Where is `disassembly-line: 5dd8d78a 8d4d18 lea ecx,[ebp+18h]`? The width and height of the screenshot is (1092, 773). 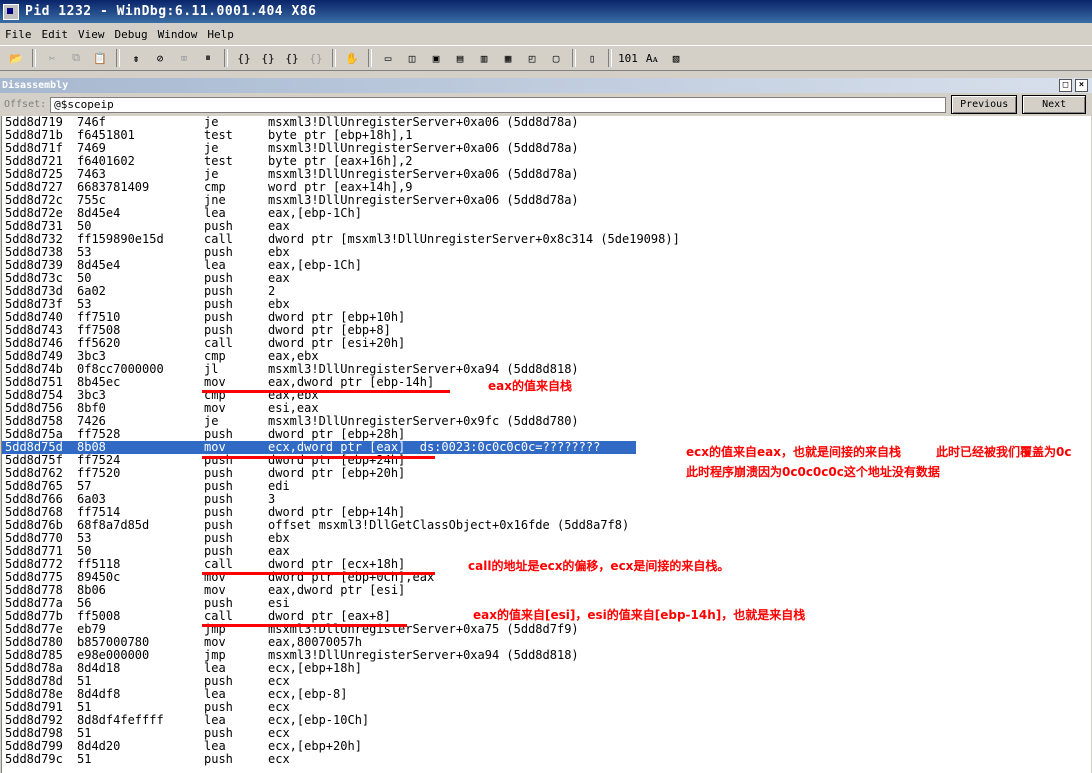 disassembly-line: 5dd8d78a 8d4d18 lea ecx,[ebp+18h] is located at coordinates (546, 668).